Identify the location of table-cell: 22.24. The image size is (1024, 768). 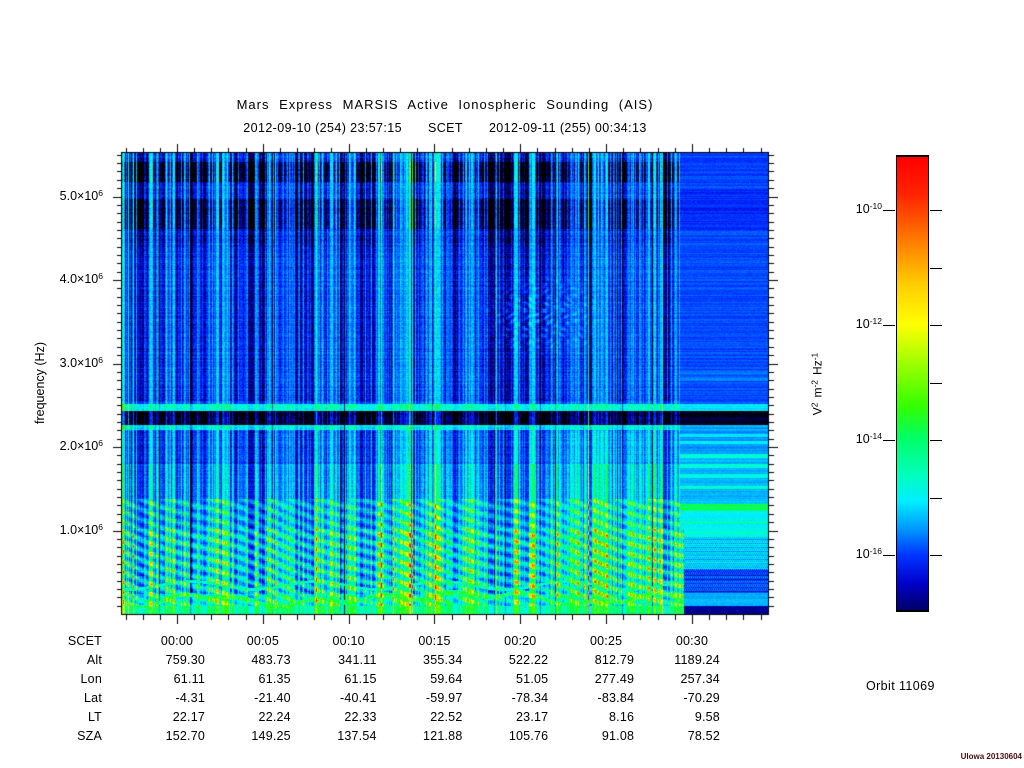
(274, 717).